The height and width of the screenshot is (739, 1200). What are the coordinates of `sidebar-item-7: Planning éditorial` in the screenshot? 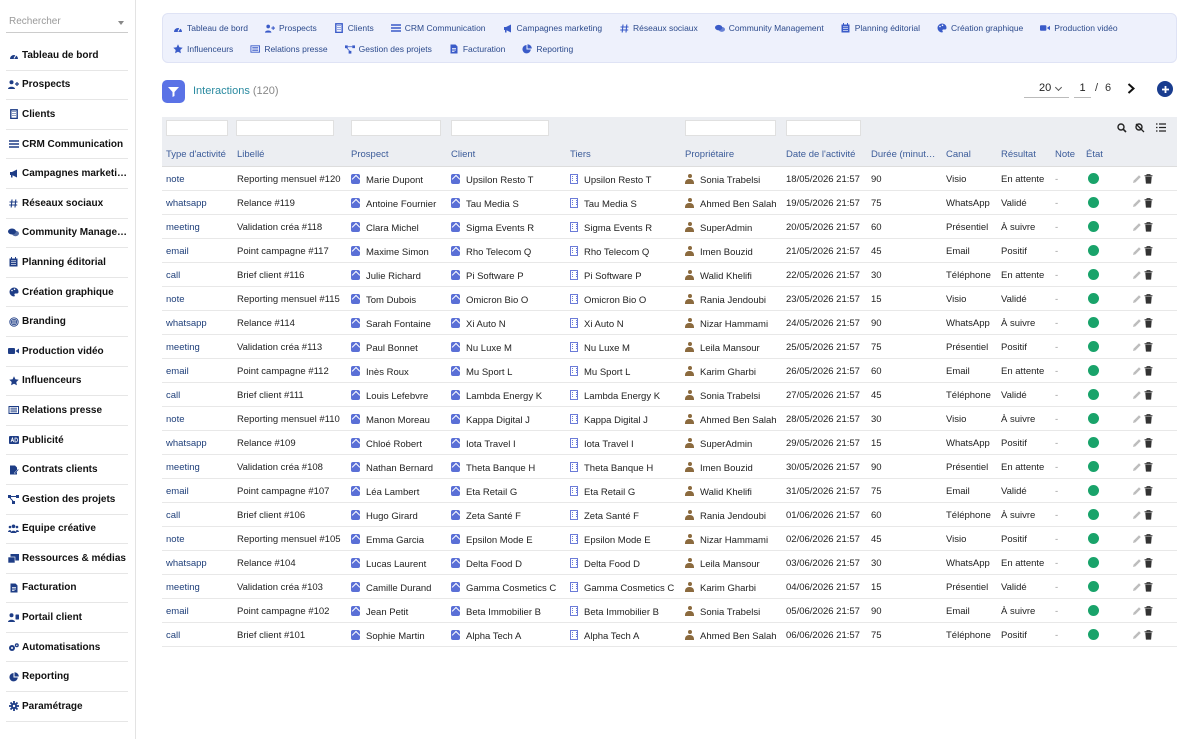 It's located at (67, 263).